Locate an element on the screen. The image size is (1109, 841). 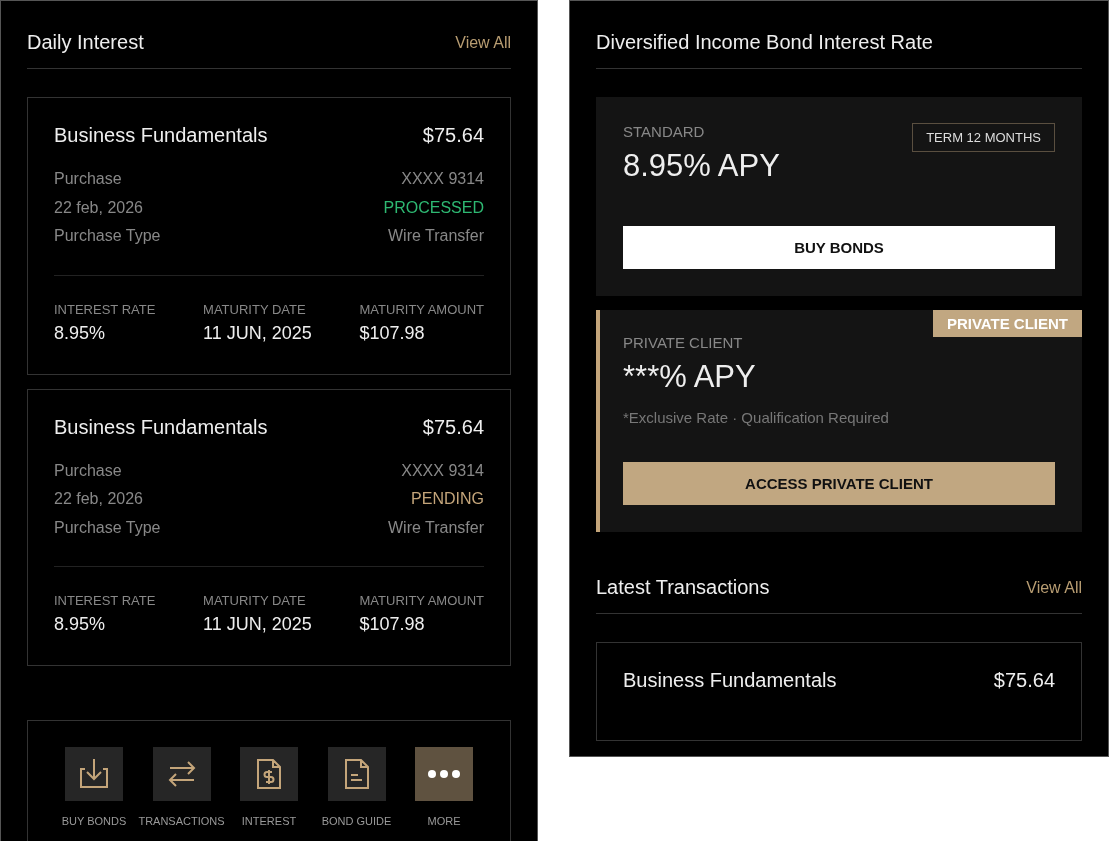
private-client-badge: PRIVATE CLIENT is located at coordinates (1007, 323).